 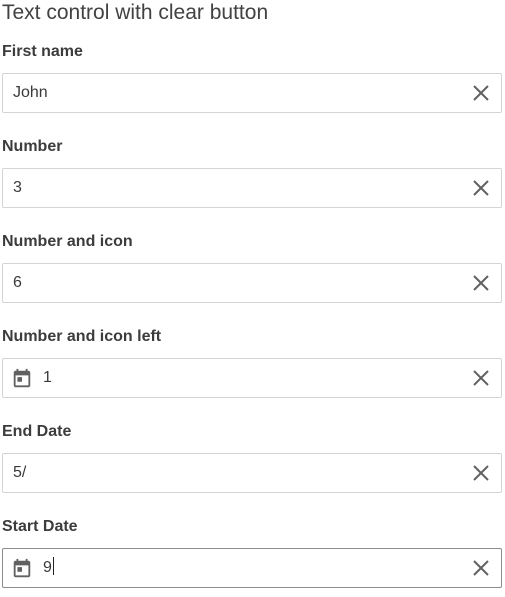 What do you see at coordinates (37, 431) in the screenshot?
I see `end-date-label: End Date` at bounding box center [37, 431].